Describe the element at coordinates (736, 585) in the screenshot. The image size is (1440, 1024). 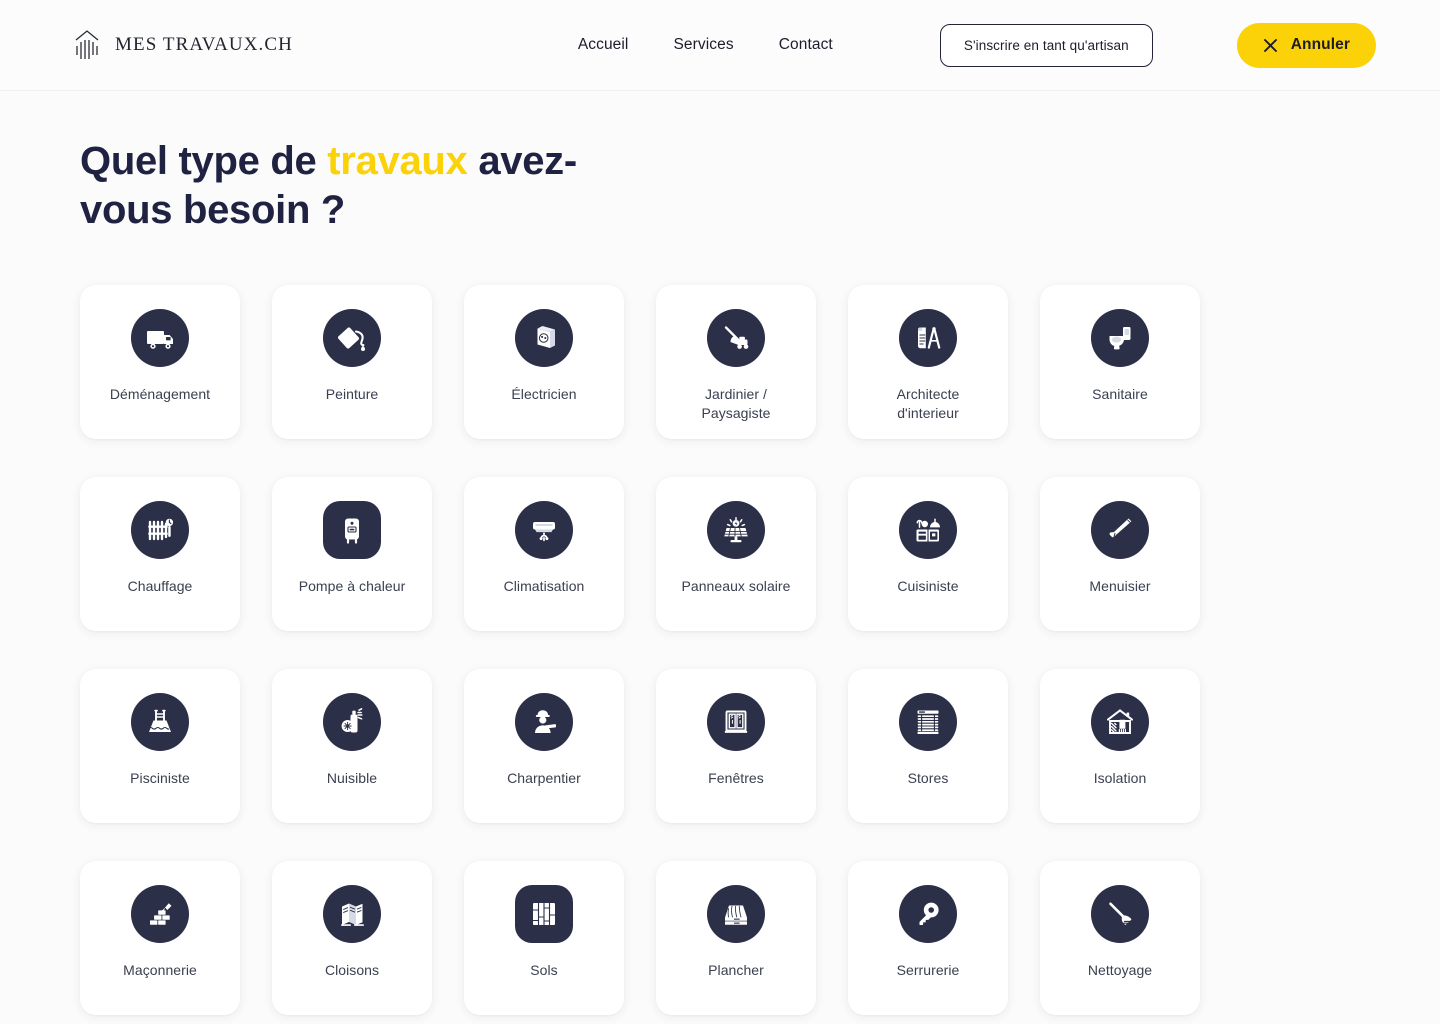
I see `category-label: Panneaux solaire` at that location.